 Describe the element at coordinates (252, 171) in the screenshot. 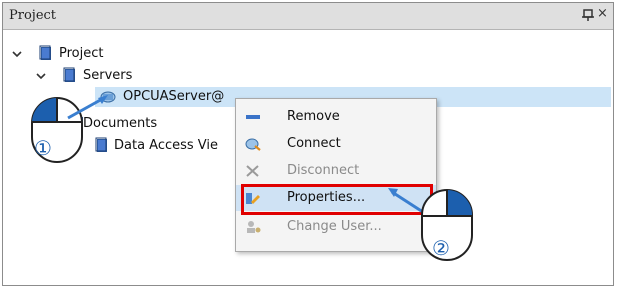

I see `disconnect-icon` at that location.